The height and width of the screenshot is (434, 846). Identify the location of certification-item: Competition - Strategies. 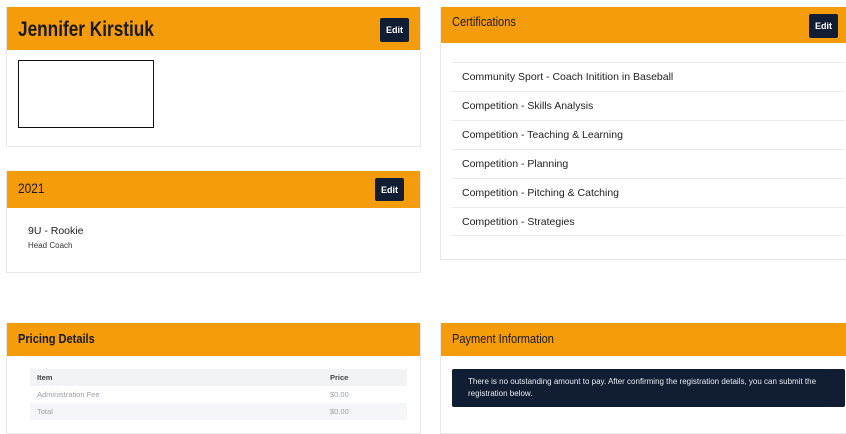
(648, 221).